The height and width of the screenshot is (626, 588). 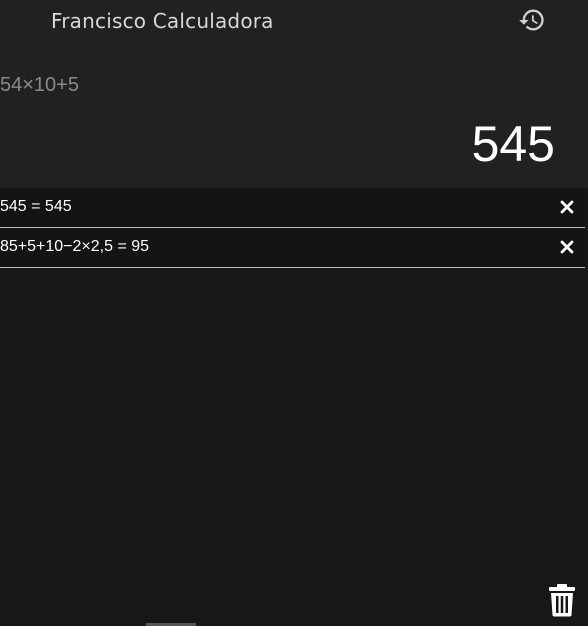 What do you see at coordinates (75, 246) in the screenshot?
I see `history-item-text: 85+5+10−2×2,5 = 95` at bounding box center [75, 246].